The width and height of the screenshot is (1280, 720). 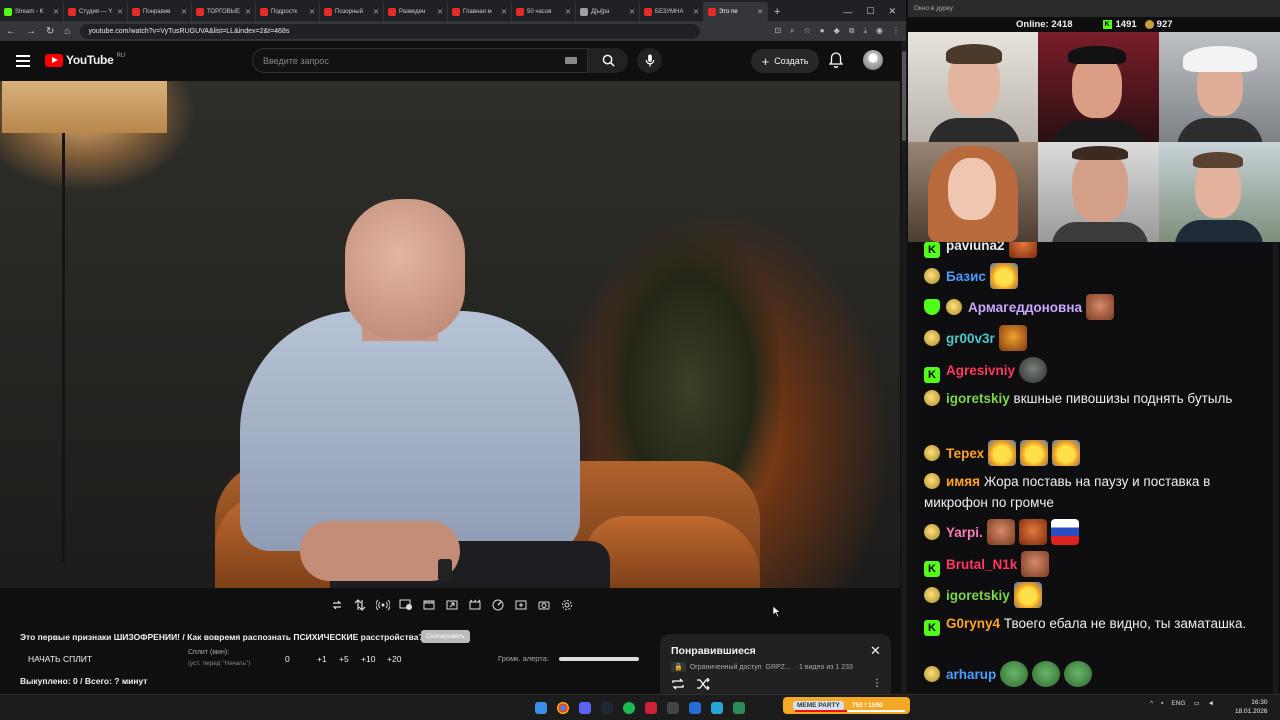 I want to click on page-scrollbar, so click(x=904, y=367).